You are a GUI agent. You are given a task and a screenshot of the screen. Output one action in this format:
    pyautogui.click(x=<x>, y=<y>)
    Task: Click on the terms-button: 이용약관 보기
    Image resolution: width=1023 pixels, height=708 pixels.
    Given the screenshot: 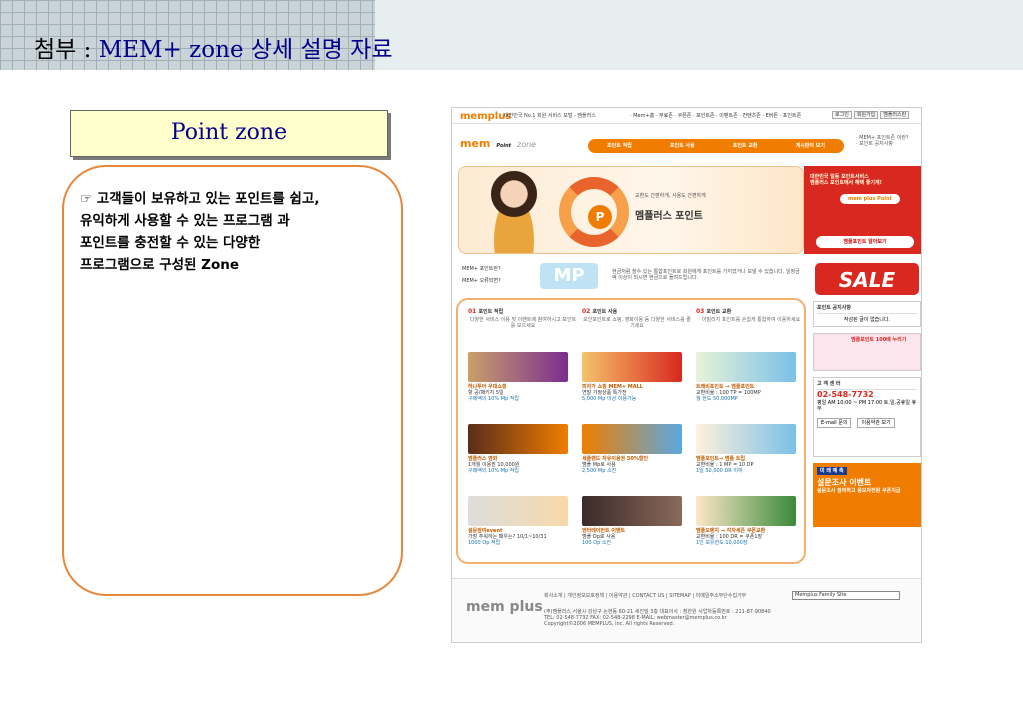 What is the action you would take?
    pyautogui.click(x=876, y=422)
    